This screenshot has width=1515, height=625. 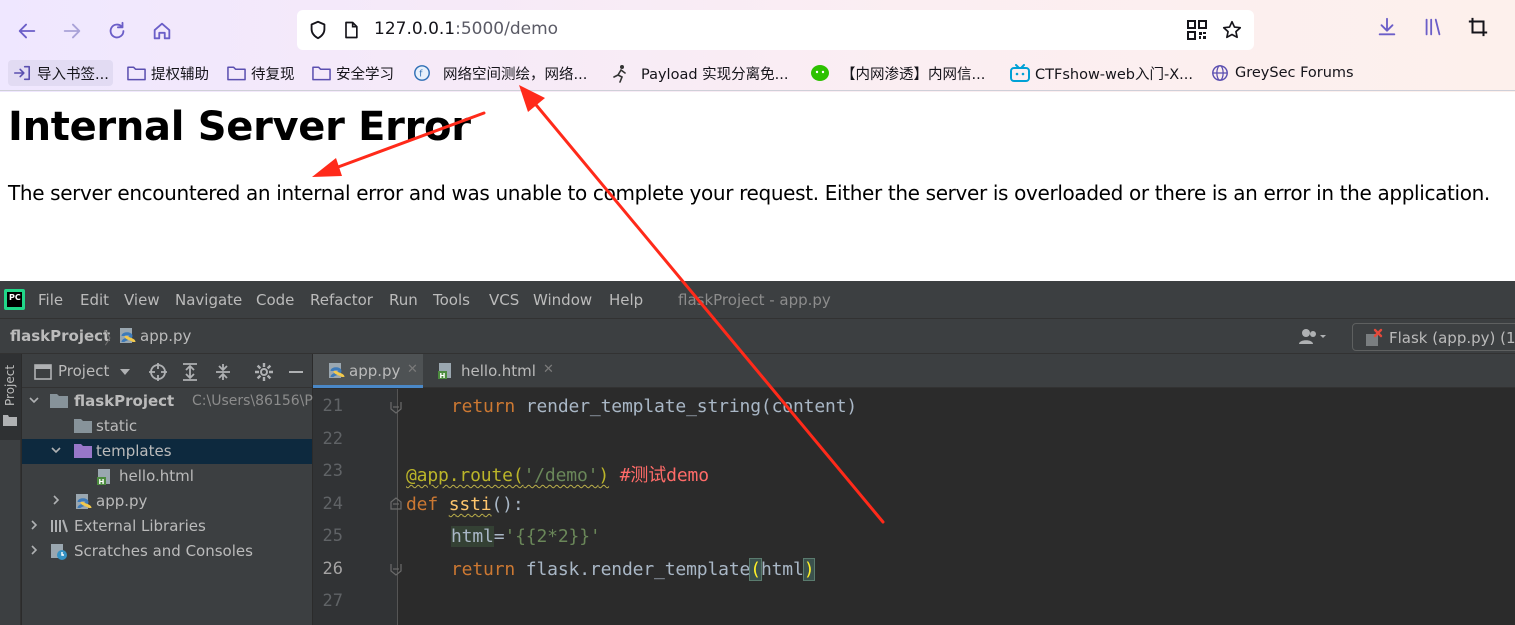 What do you see at coordinates (465, 504) in the screenshot?
I see `code-line-24: def ssti():` at bounding box center [465, 504].